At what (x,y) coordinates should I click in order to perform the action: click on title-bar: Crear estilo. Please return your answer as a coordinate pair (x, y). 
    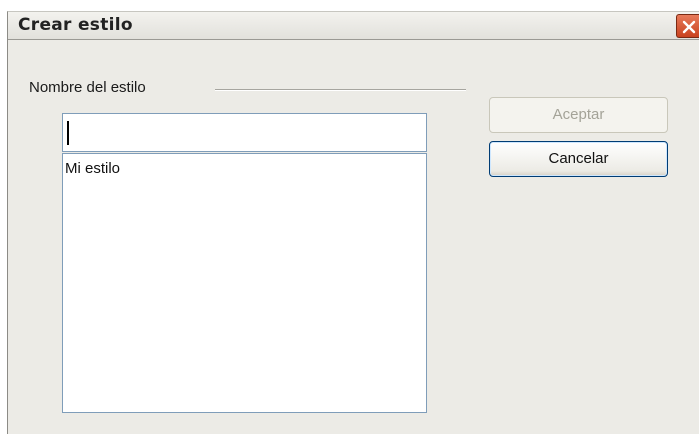
    Looking at the image, I should click on (353, 26).